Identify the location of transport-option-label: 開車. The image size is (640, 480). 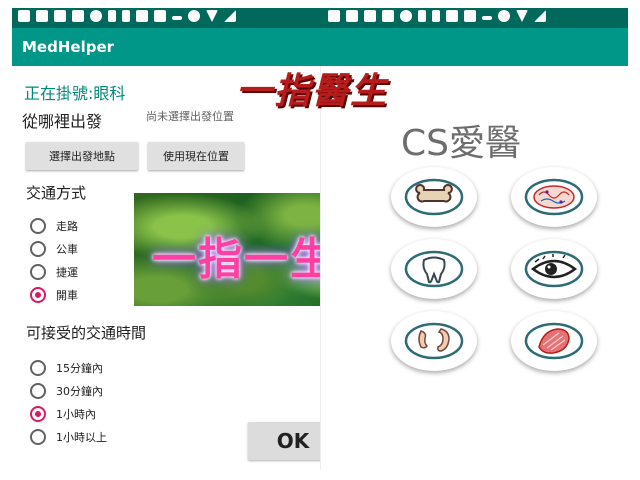
(67, 295).